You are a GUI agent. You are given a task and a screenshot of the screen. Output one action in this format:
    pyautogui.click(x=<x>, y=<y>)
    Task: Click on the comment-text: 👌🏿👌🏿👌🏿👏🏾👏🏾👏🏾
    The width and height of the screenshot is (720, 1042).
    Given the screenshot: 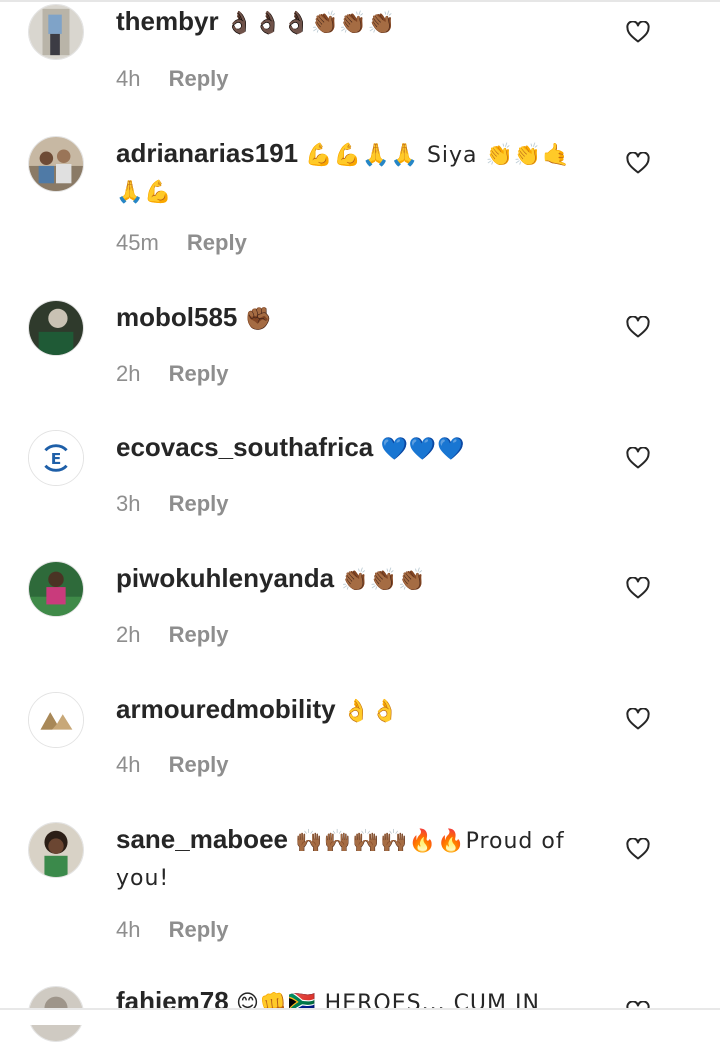 What is the action you would take?
    pyautogui.click(x=311, y=23)
    